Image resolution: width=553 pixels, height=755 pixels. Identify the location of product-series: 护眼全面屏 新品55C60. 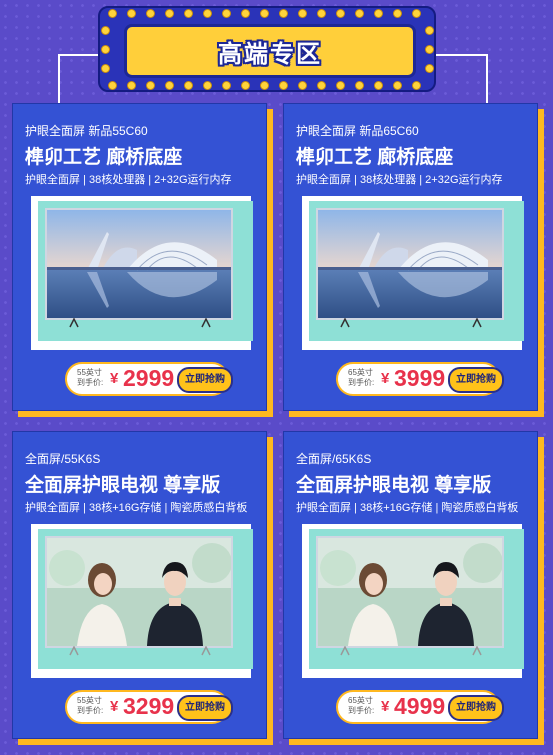
(86, 131).